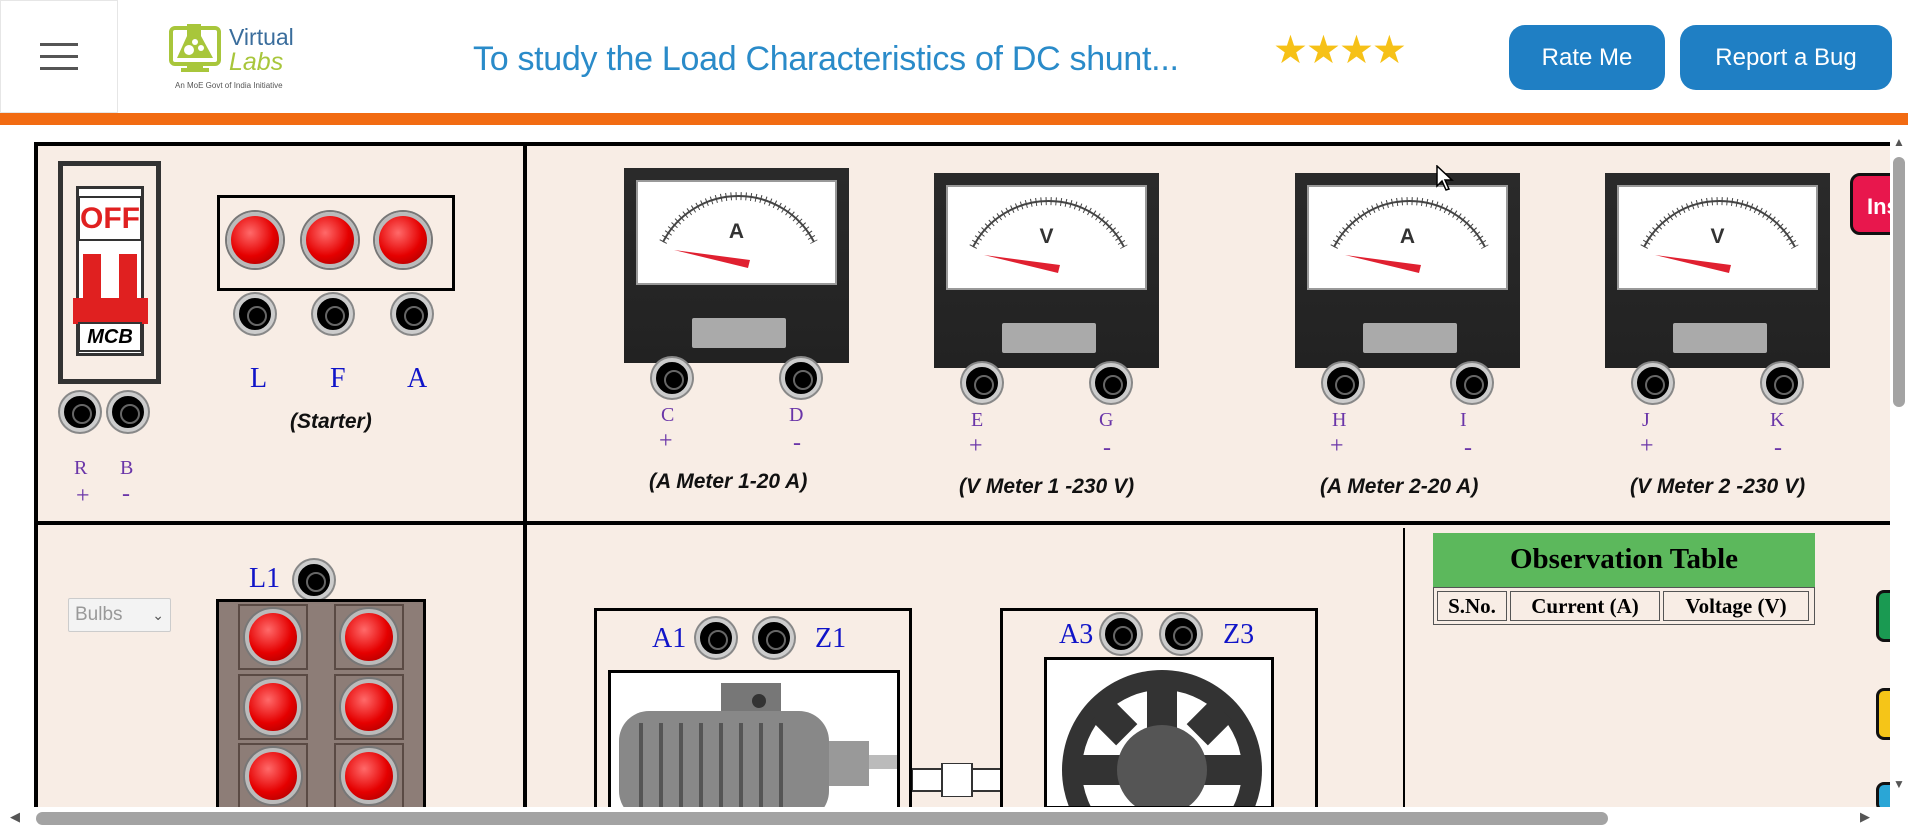 The image size is (1908, 830). I want to click on orange-divider, so click(954, 119).